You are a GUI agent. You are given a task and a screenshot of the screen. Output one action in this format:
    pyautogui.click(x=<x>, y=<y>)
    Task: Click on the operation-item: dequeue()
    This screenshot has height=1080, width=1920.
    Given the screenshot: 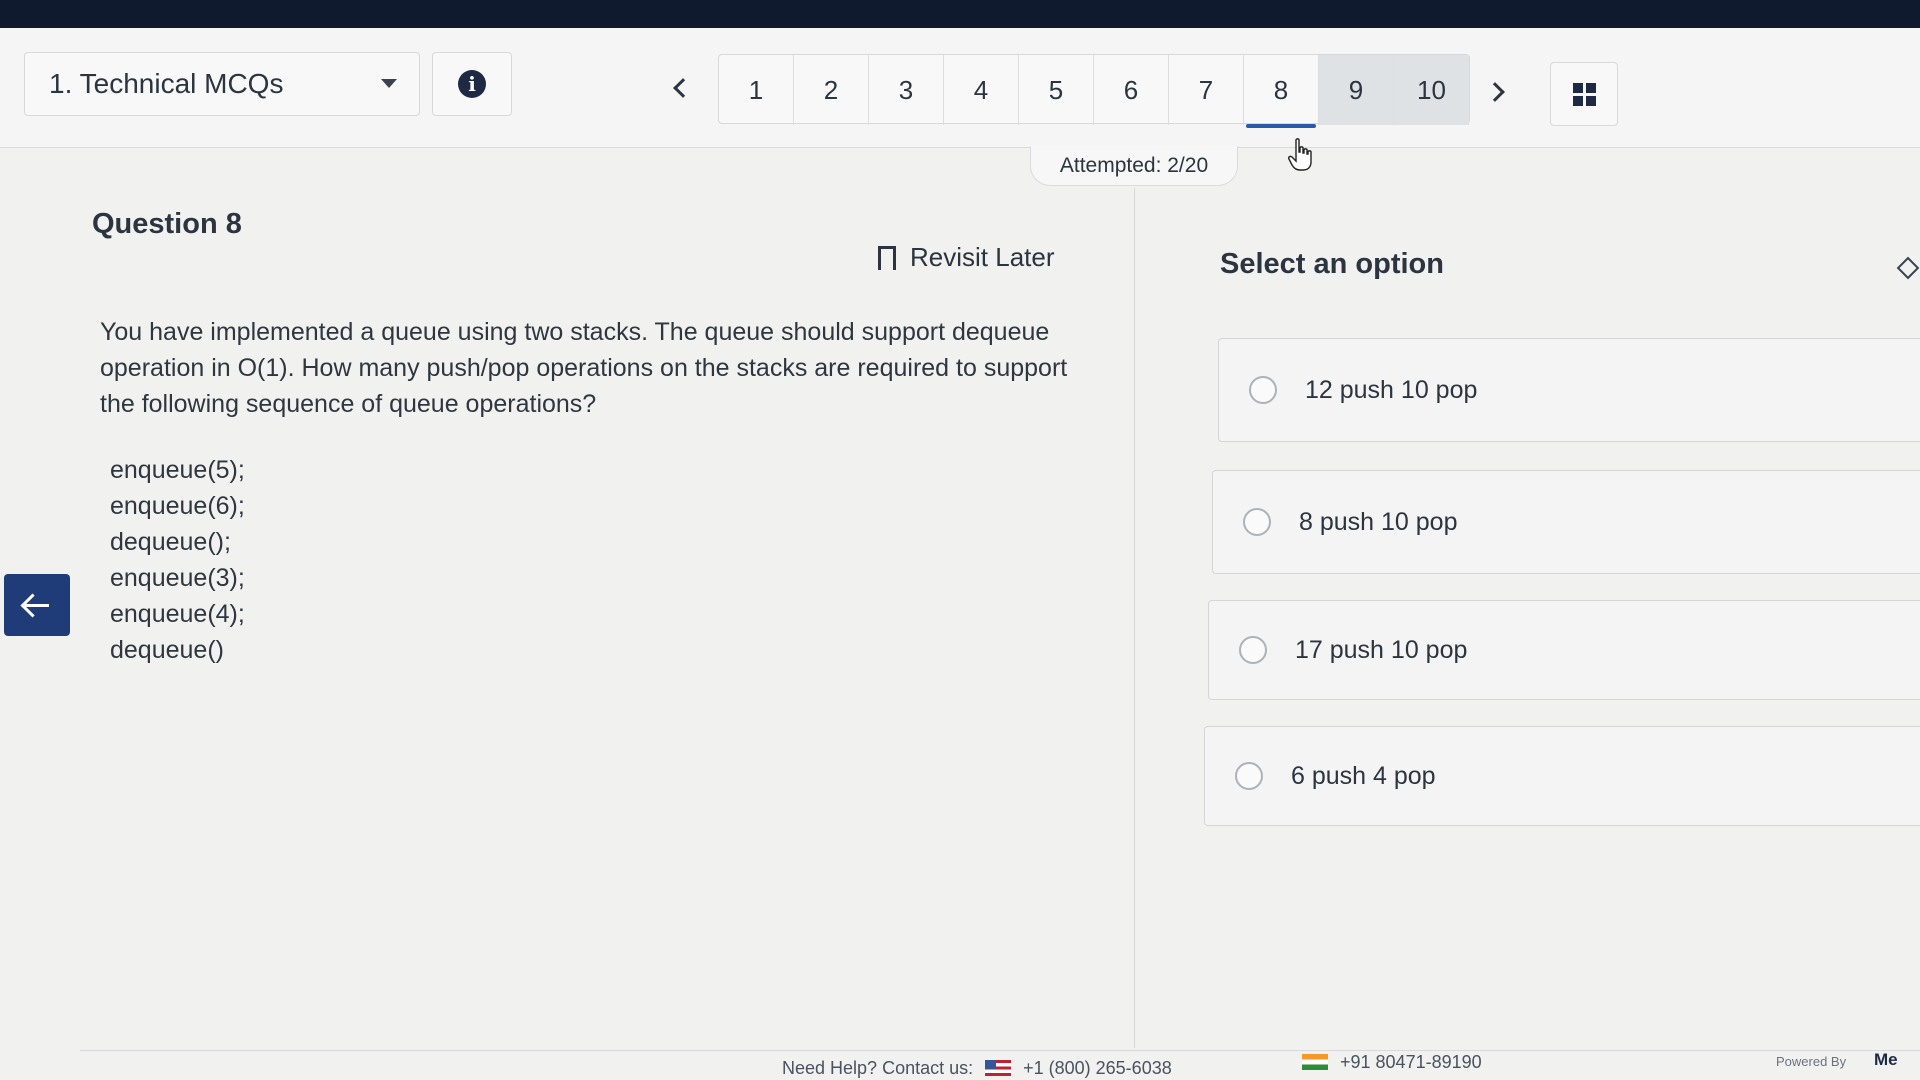 What is the action you would take?
    pyautogui.click(x=167, y=650)
    